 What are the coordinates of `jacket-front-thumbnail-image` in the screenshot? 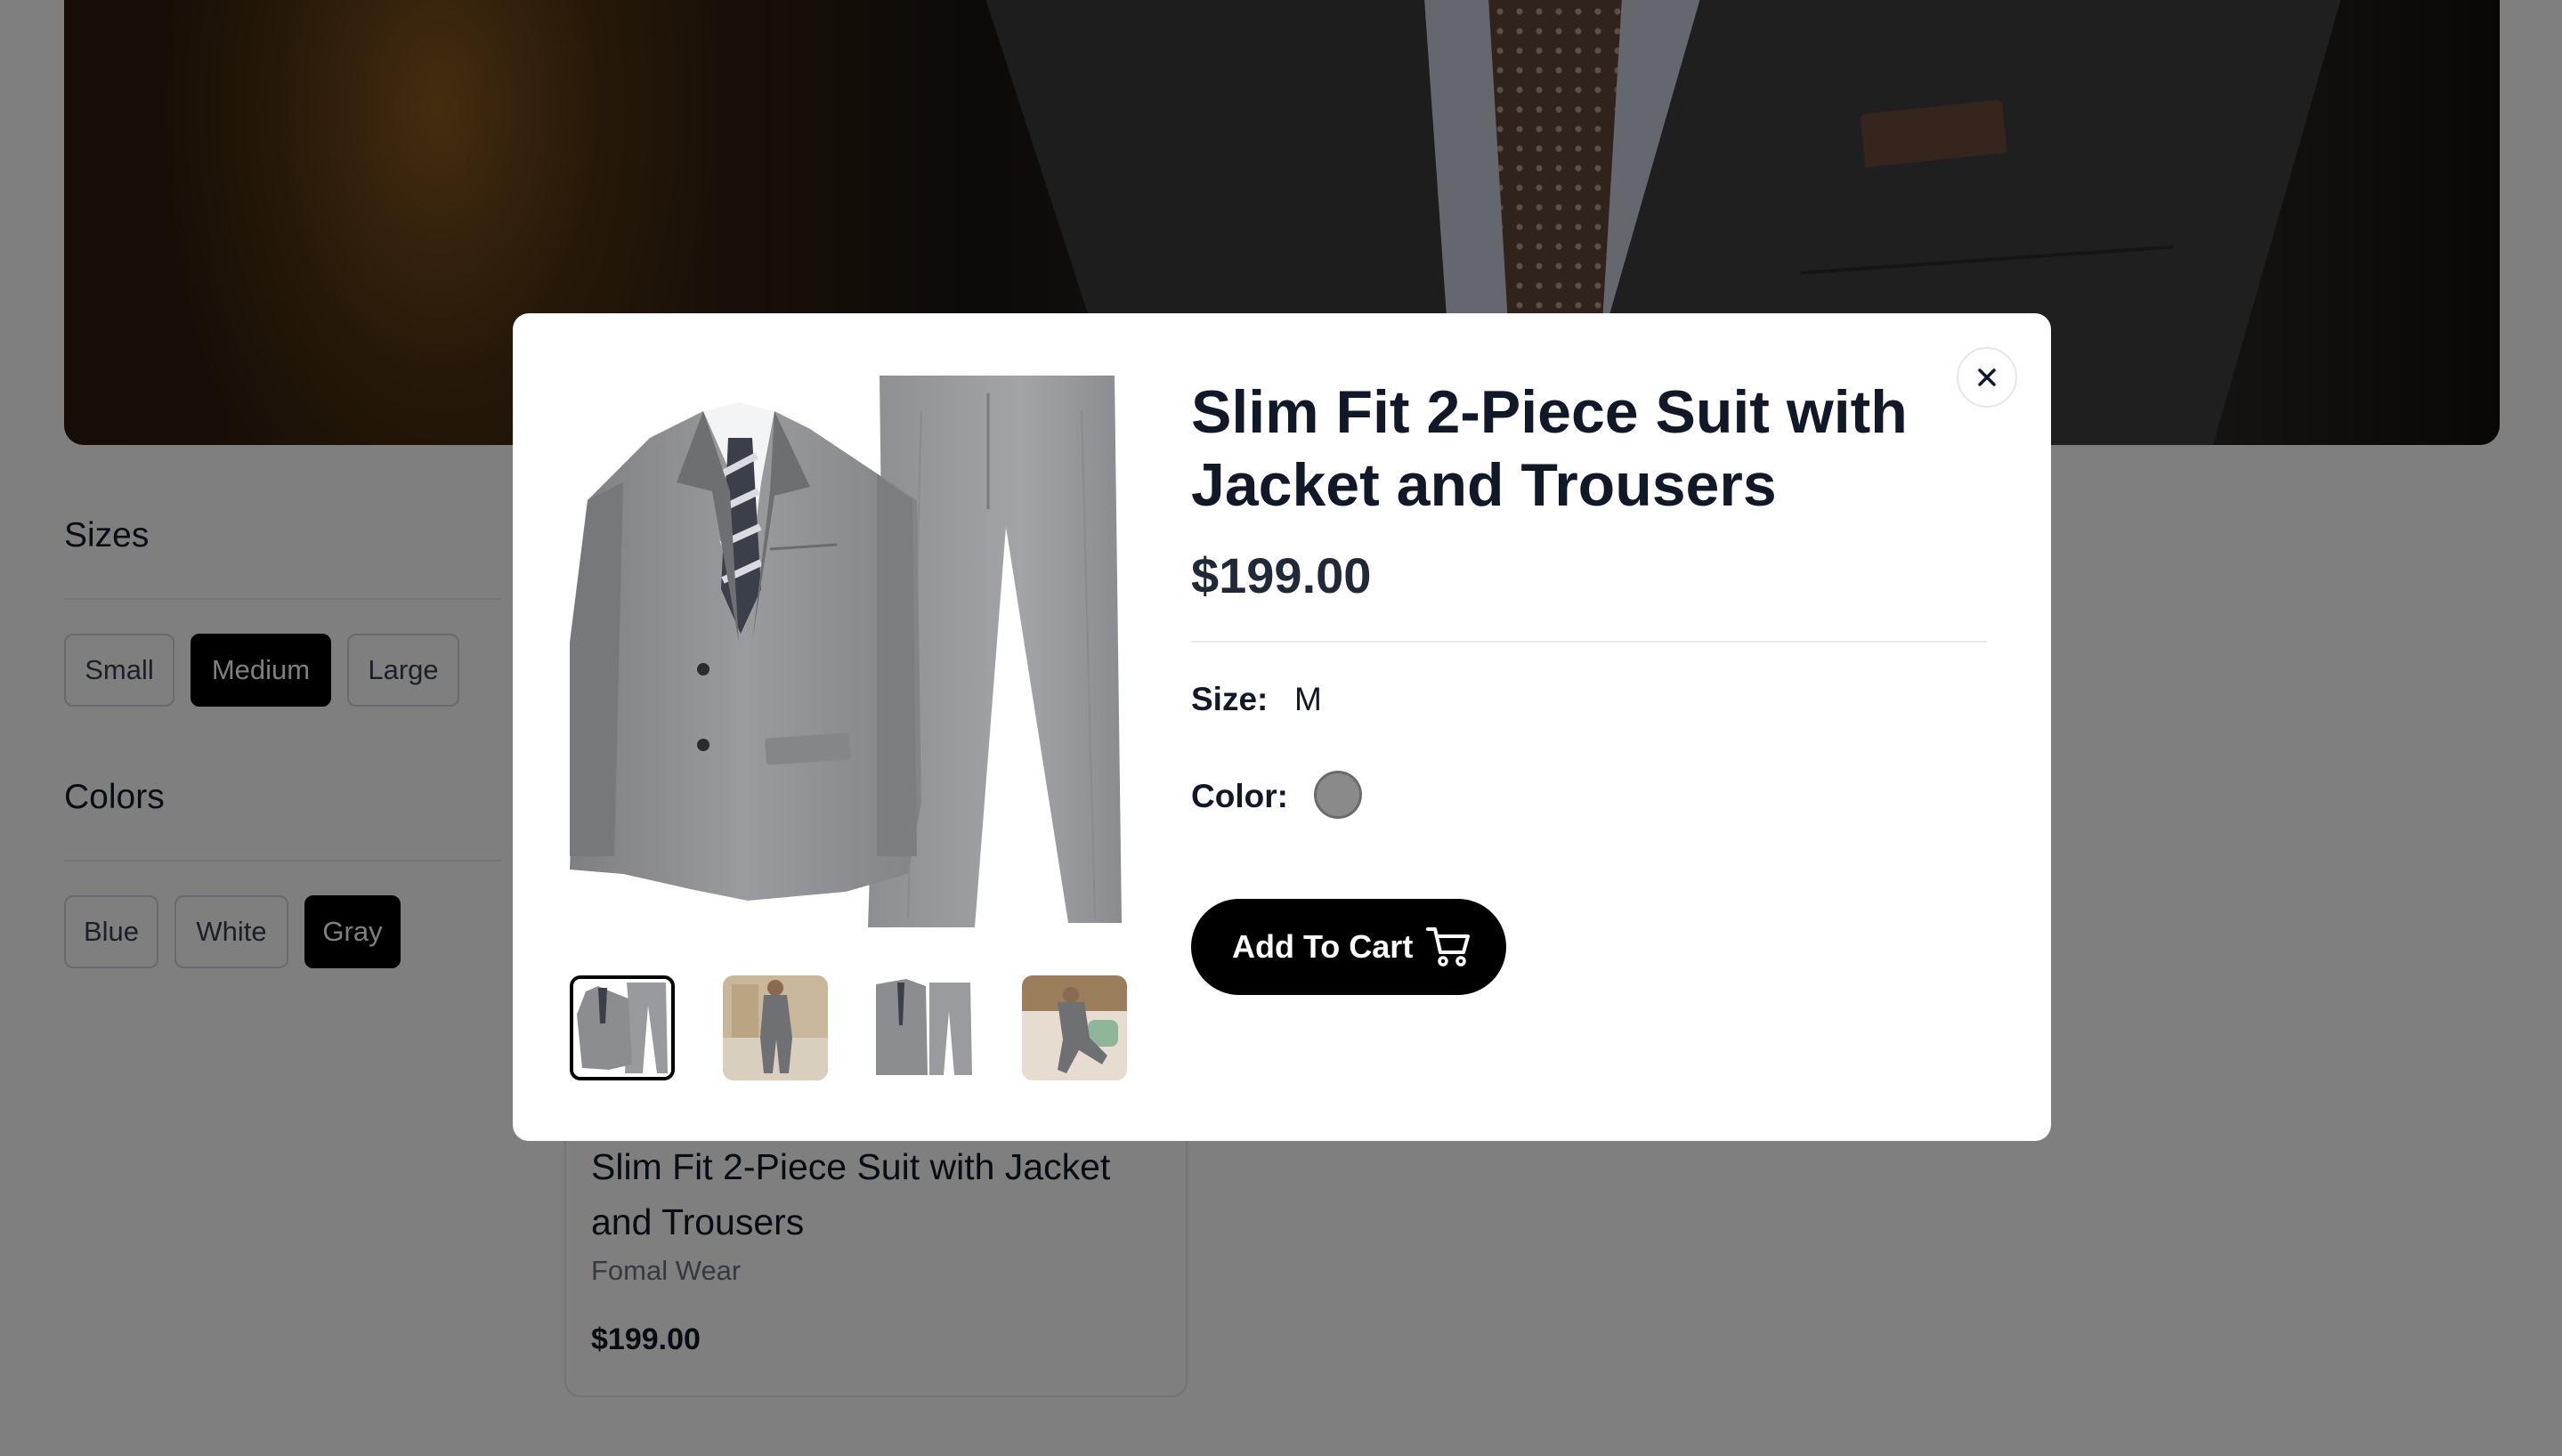 It's located at (923, 1027).